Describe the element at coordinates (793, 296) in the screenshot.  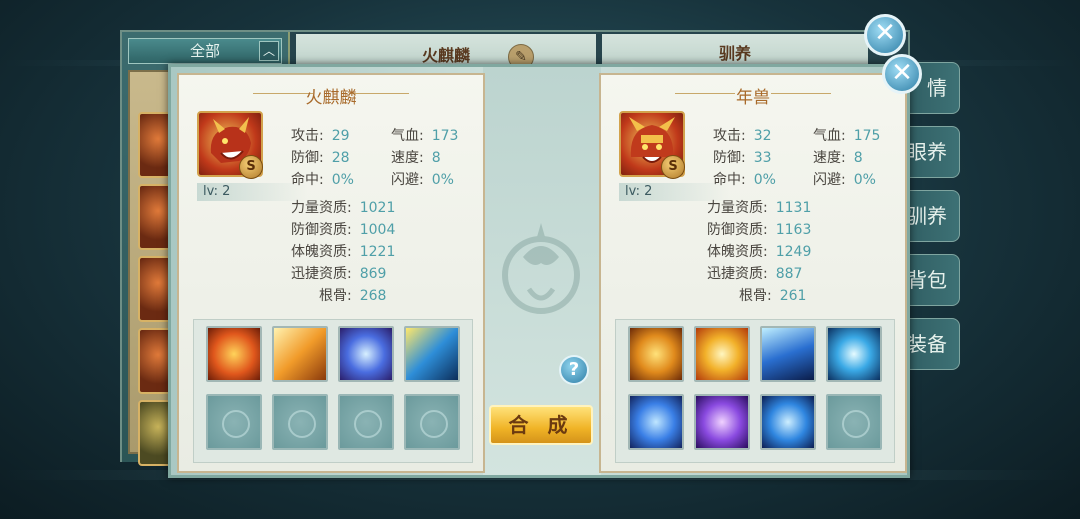
I see `aptitude-value: 261` at that location.